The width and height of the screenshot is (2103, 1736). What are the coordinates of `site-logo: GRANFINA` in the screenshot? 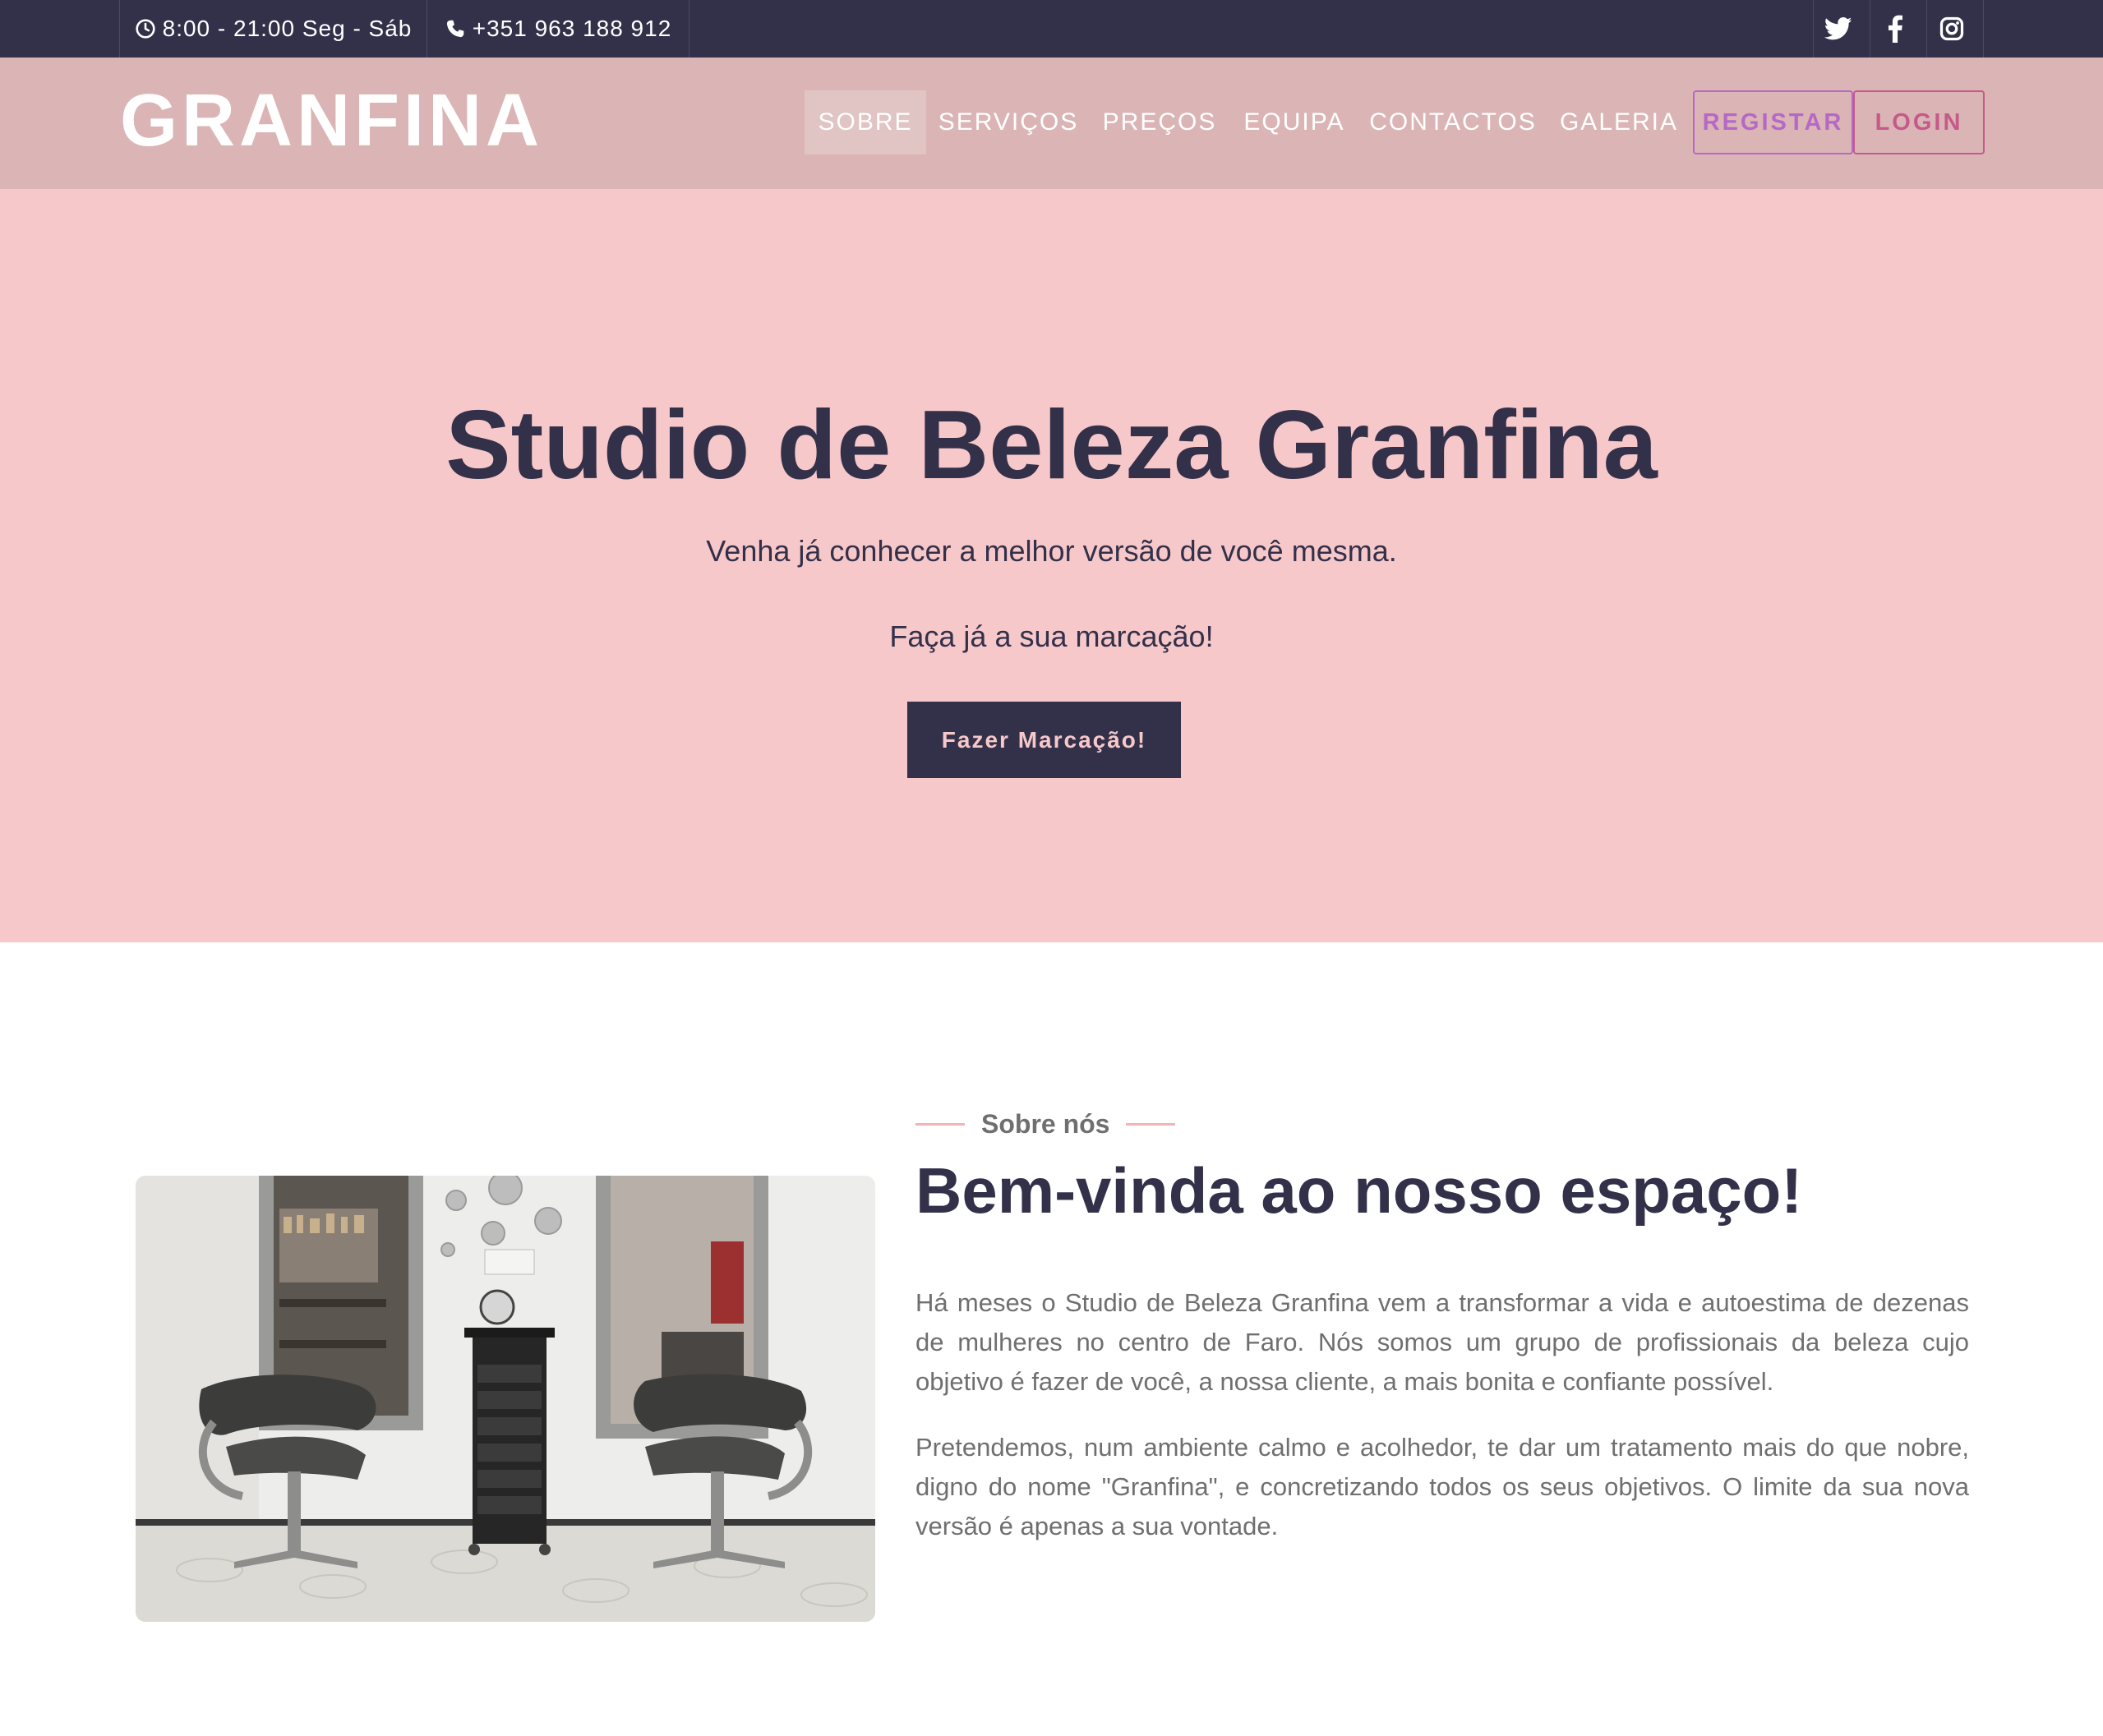 It's located at (331, 121).